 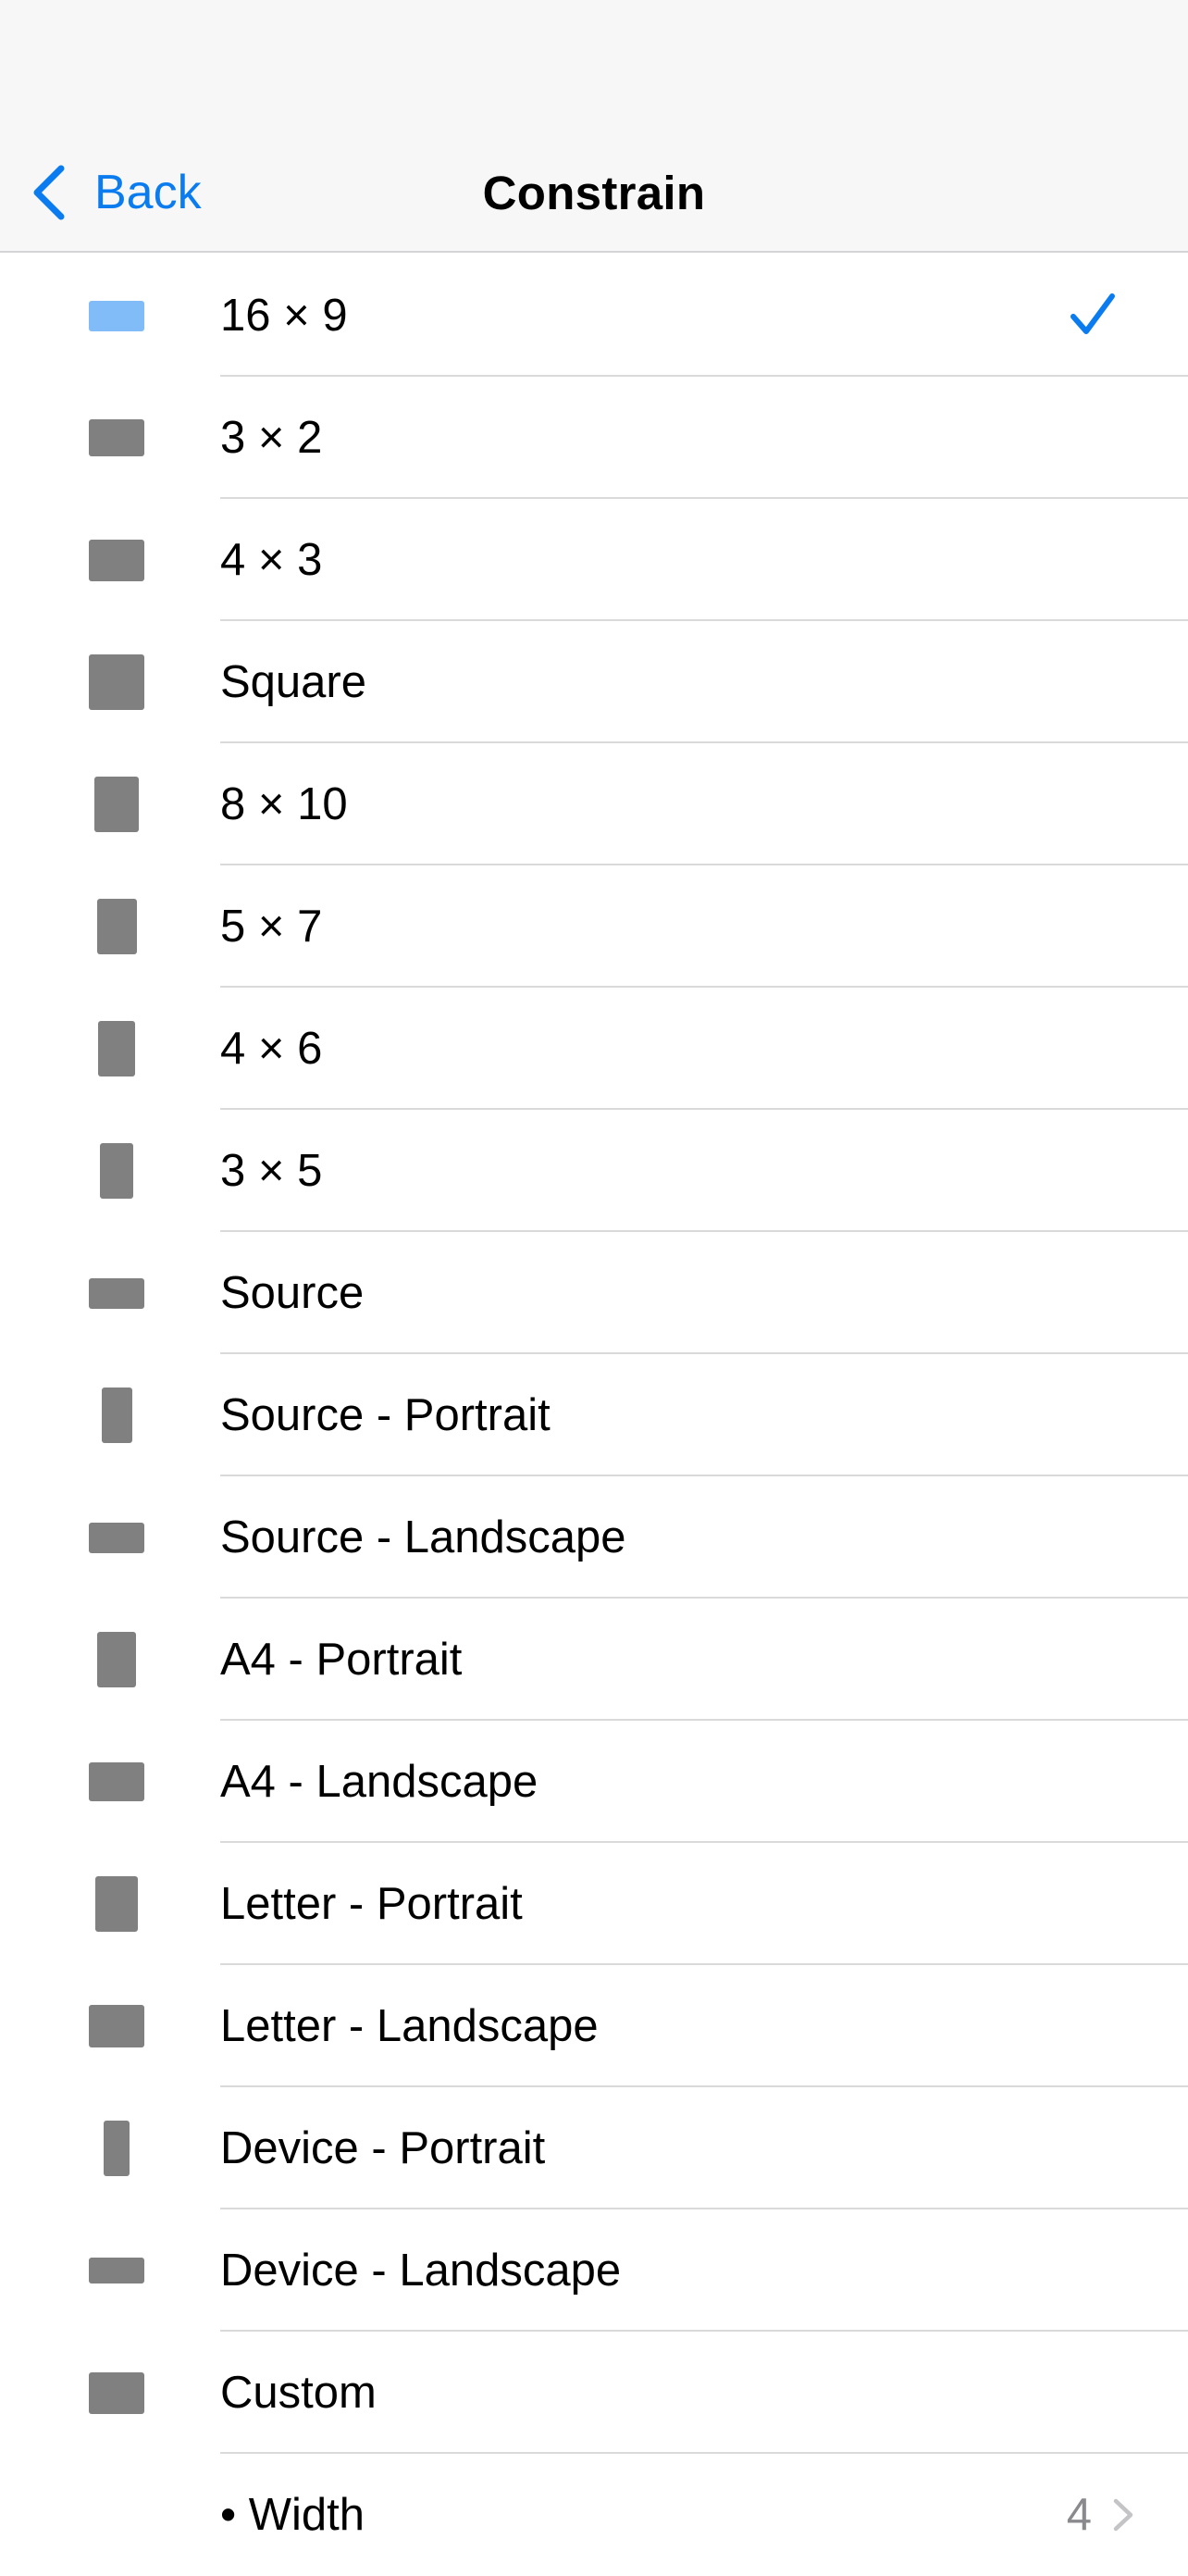 I want to click on custom-width-value: 4, so click(x=1079, y=2515).